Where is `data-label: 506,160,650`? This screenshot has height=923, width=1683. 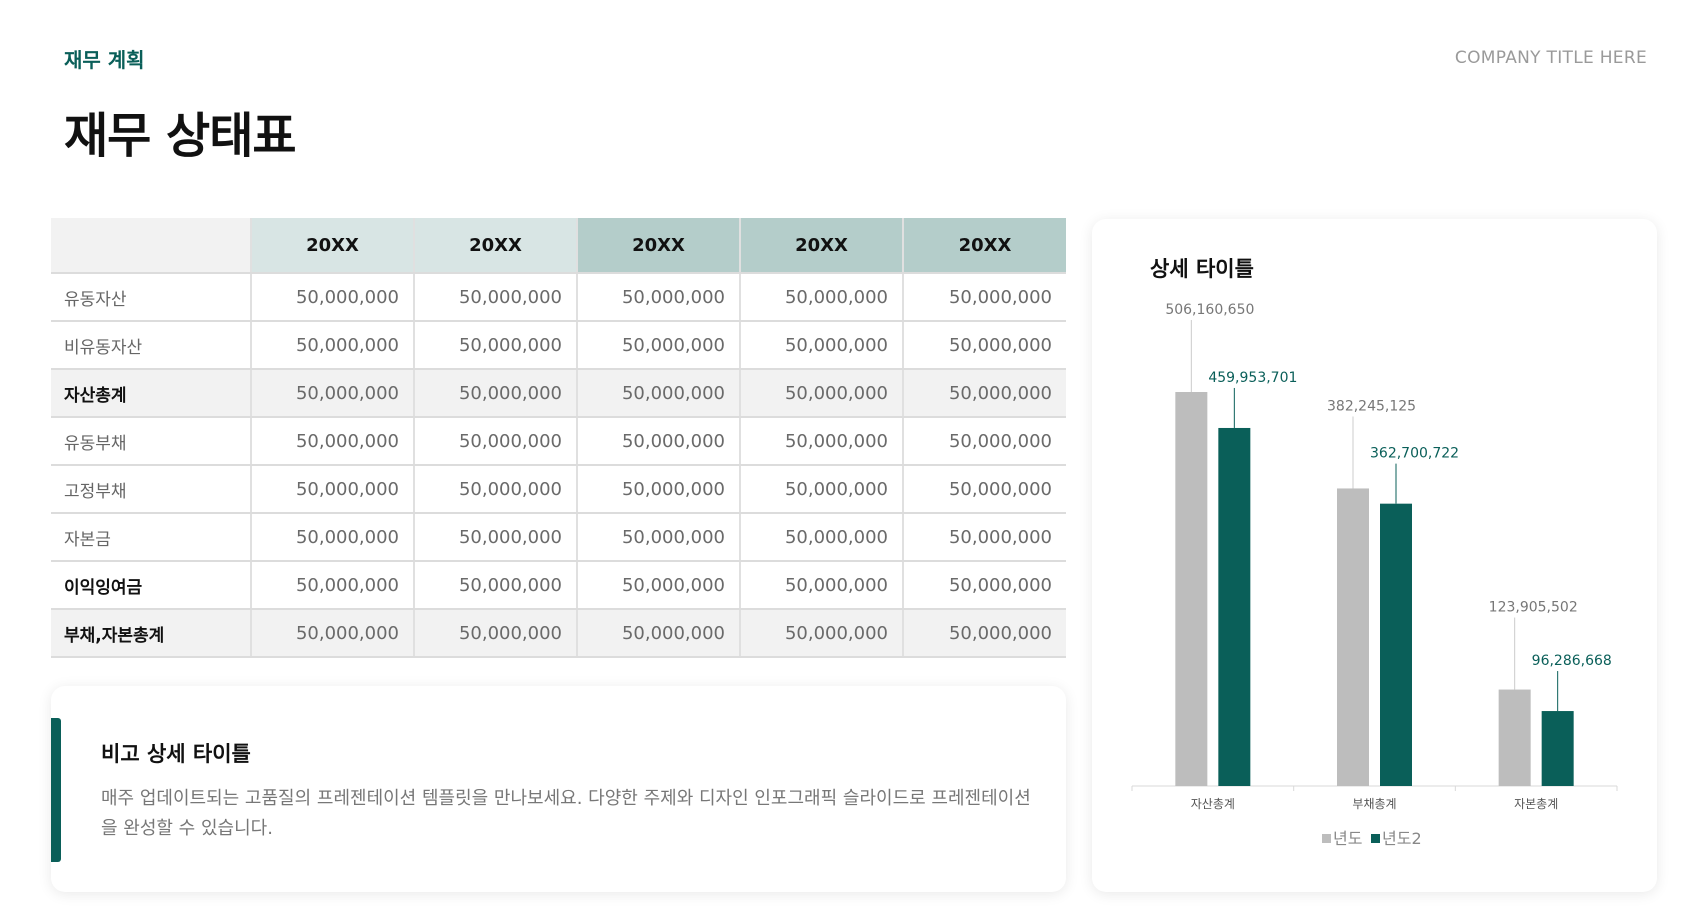
data-label: 506,160,650 is located at coordinates (1209, 310).